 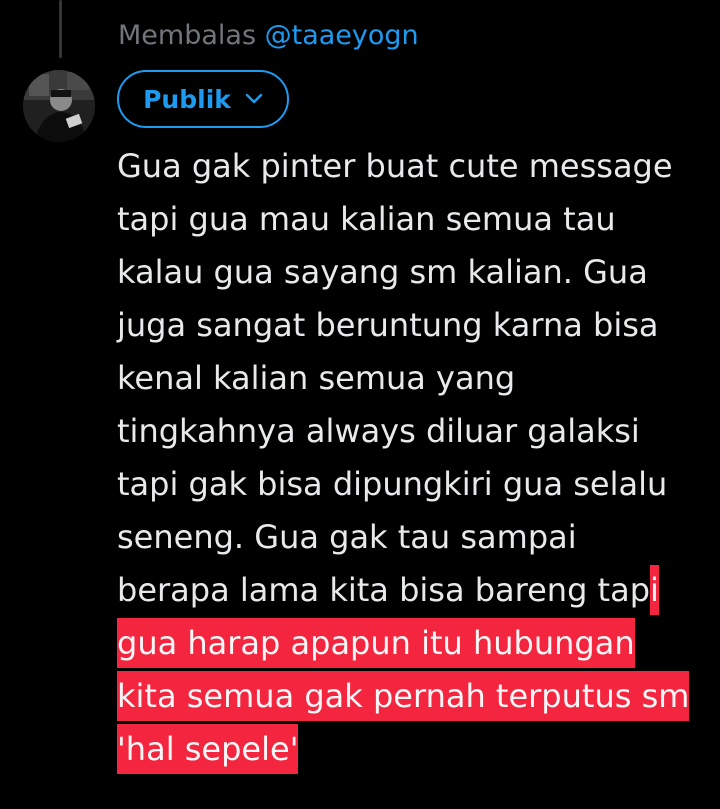 I want to click on text-selection-highlight: gua harap apapun itu hubungan, so click(x=376, y=643).